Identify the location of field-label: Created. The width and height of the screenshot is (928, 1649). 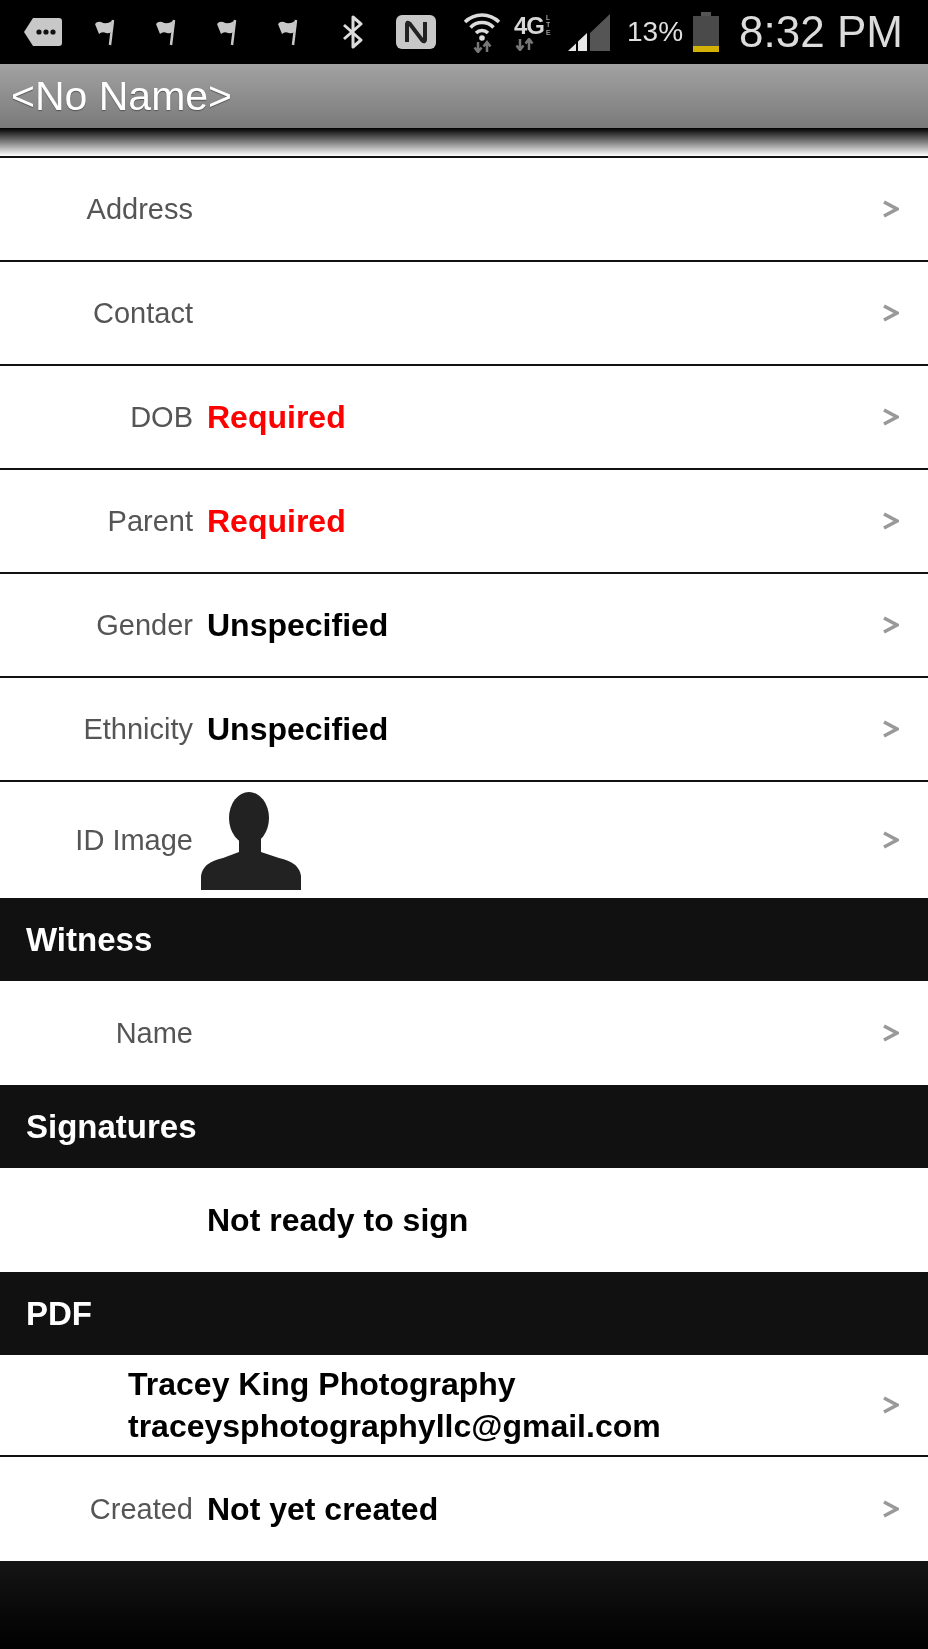
(141, 1508).